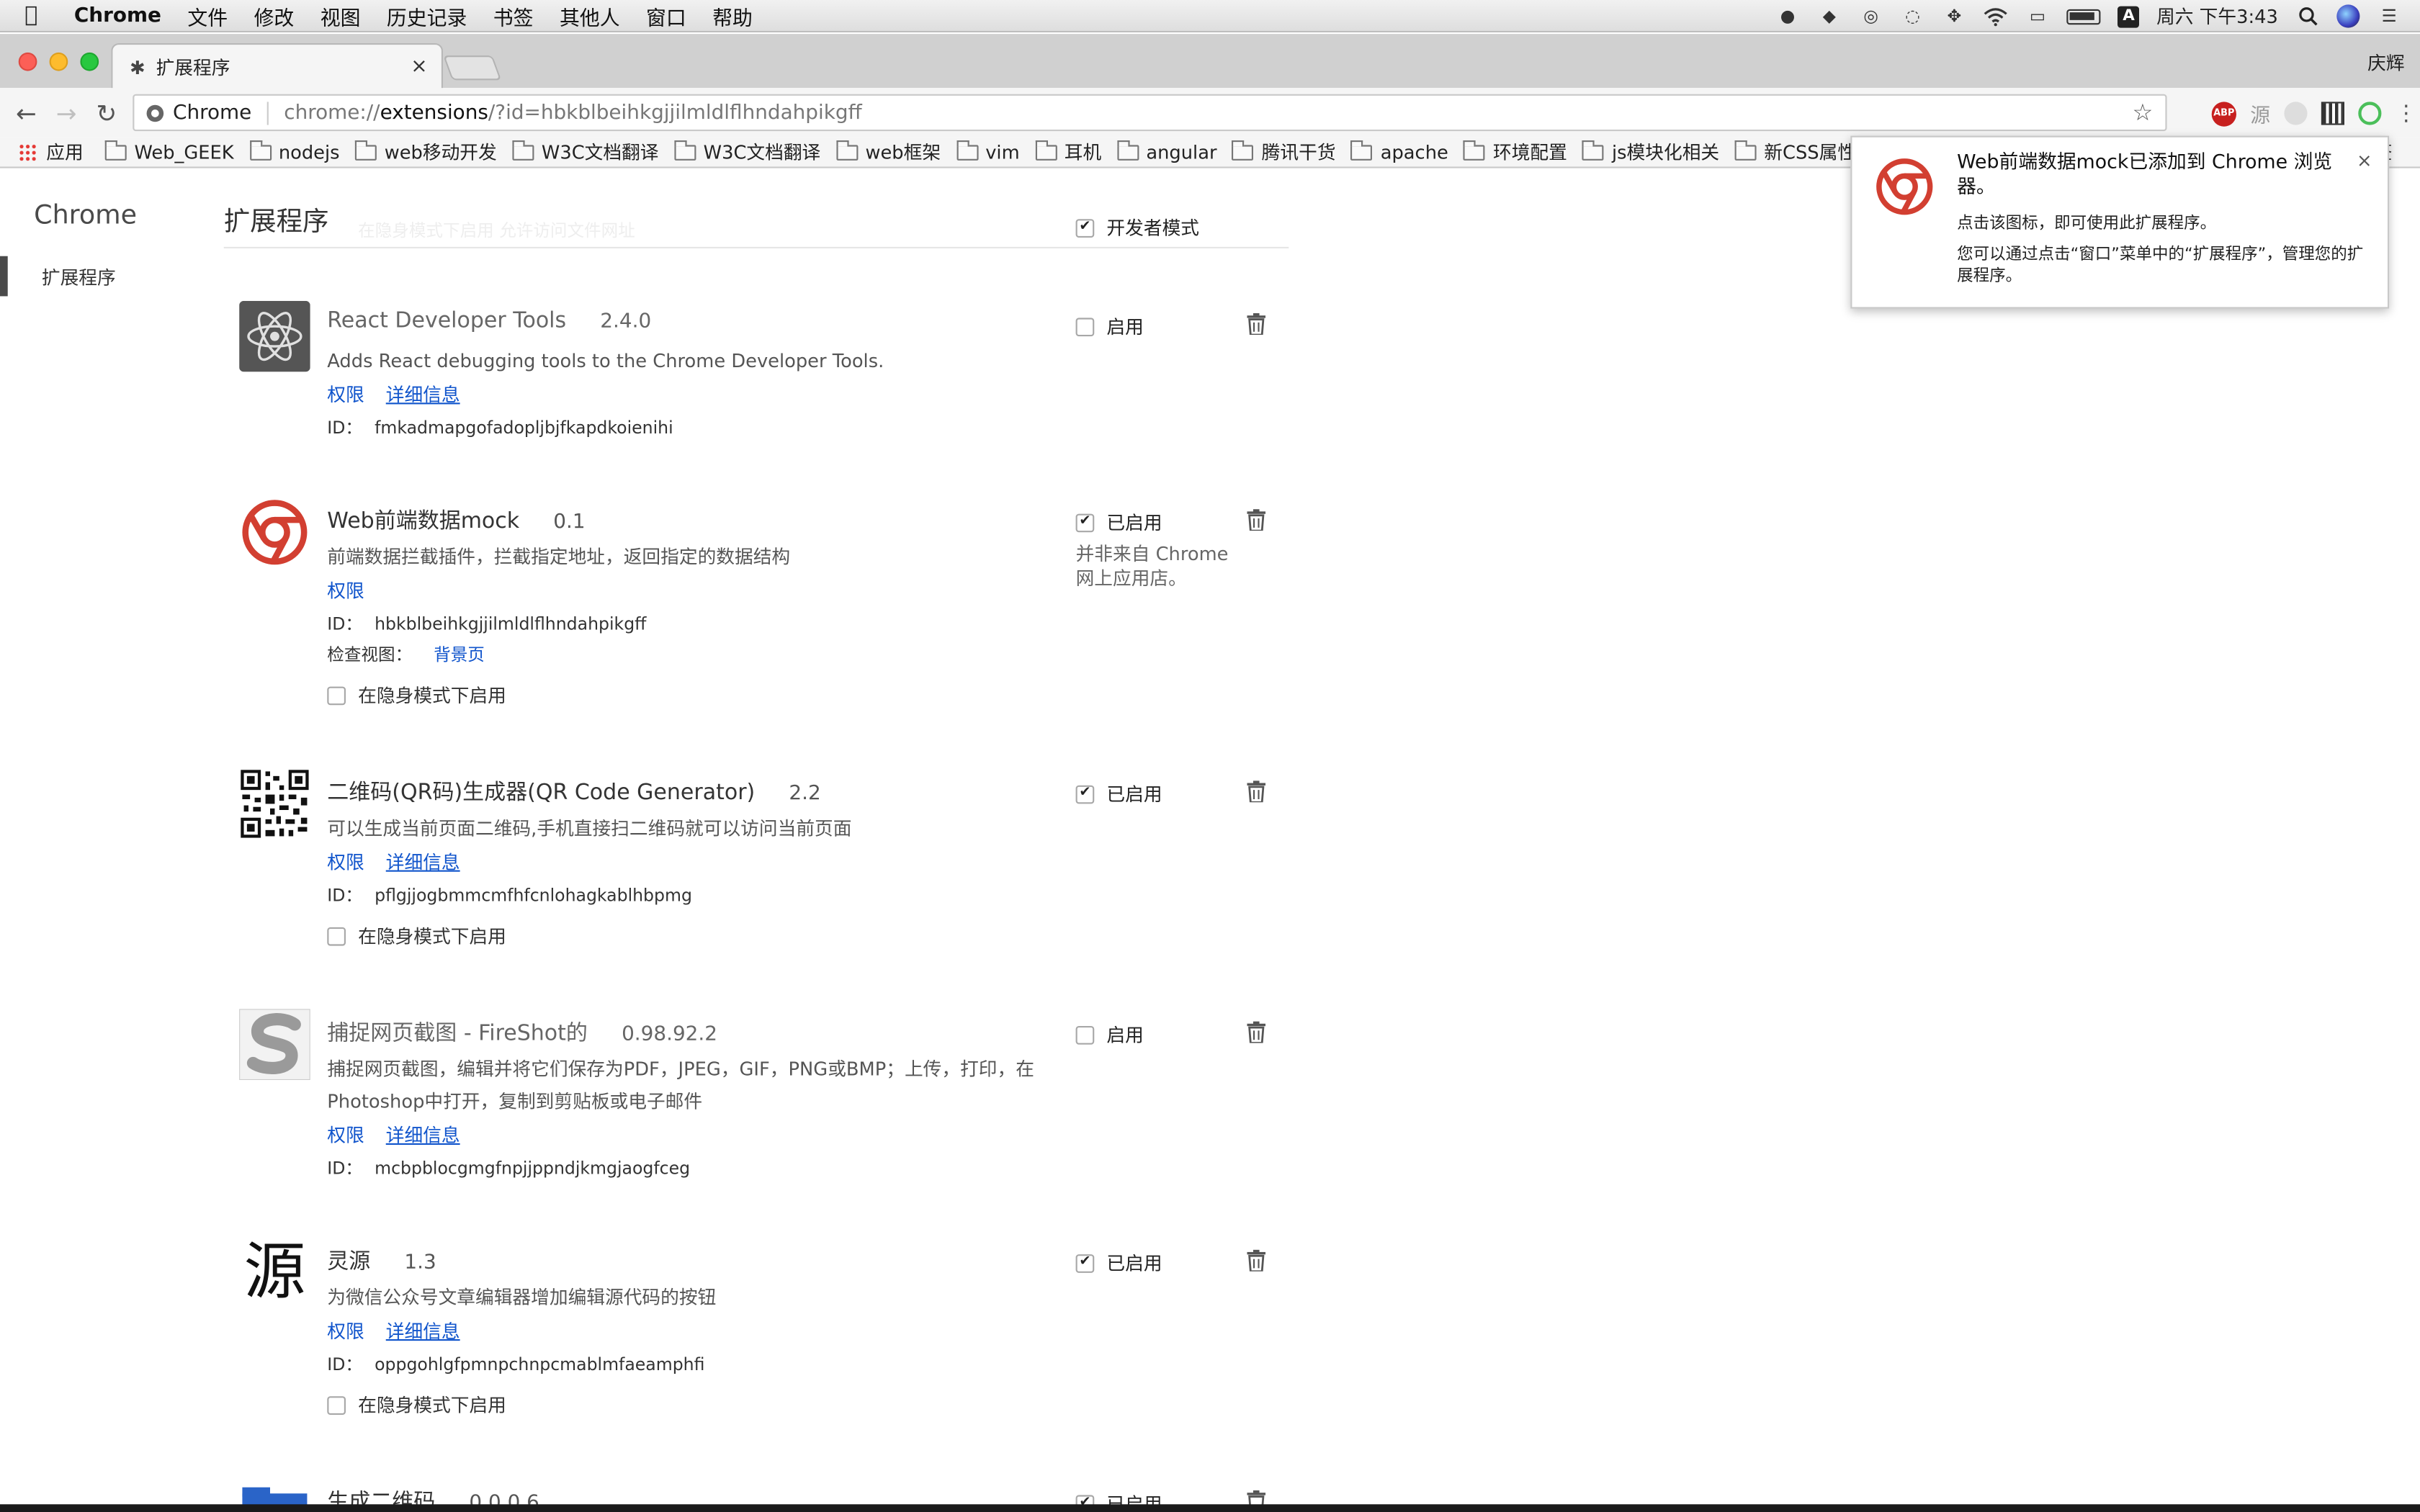  What do you see at coordinates (427, 15) in the screenshot?
I see `menu-history: 历史记录` at bounding box center [427, 15].